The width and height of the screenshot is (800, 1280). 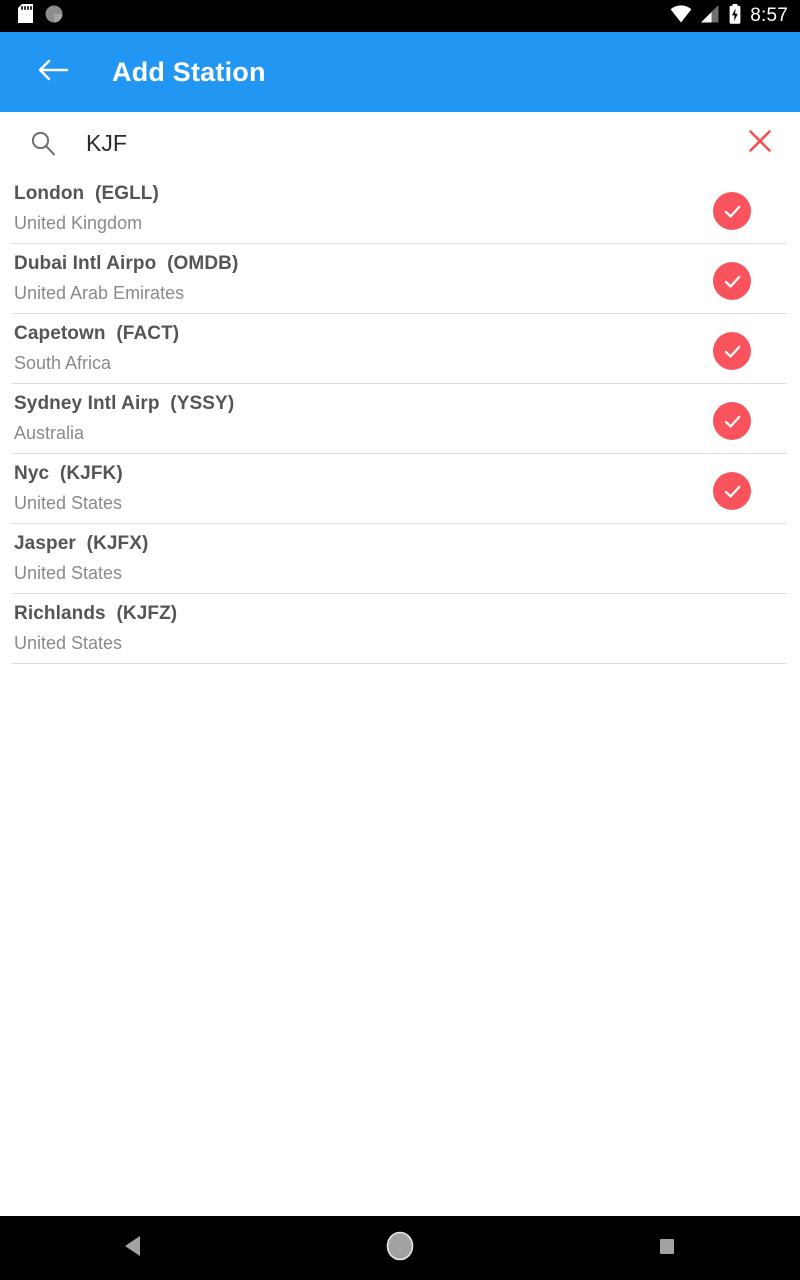 I want to click on station-name: Nyc (KJFK), so click(x=401, y=474).